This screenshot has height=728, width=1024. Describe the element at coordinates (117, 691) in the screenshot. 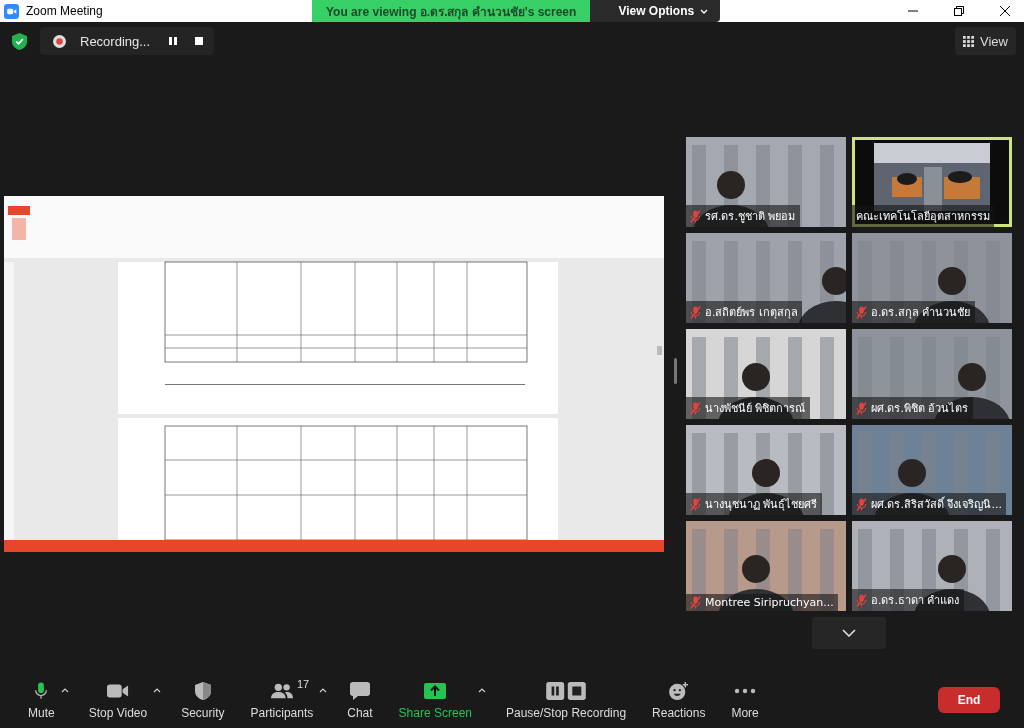

I see `video-camera-icon` at that location.